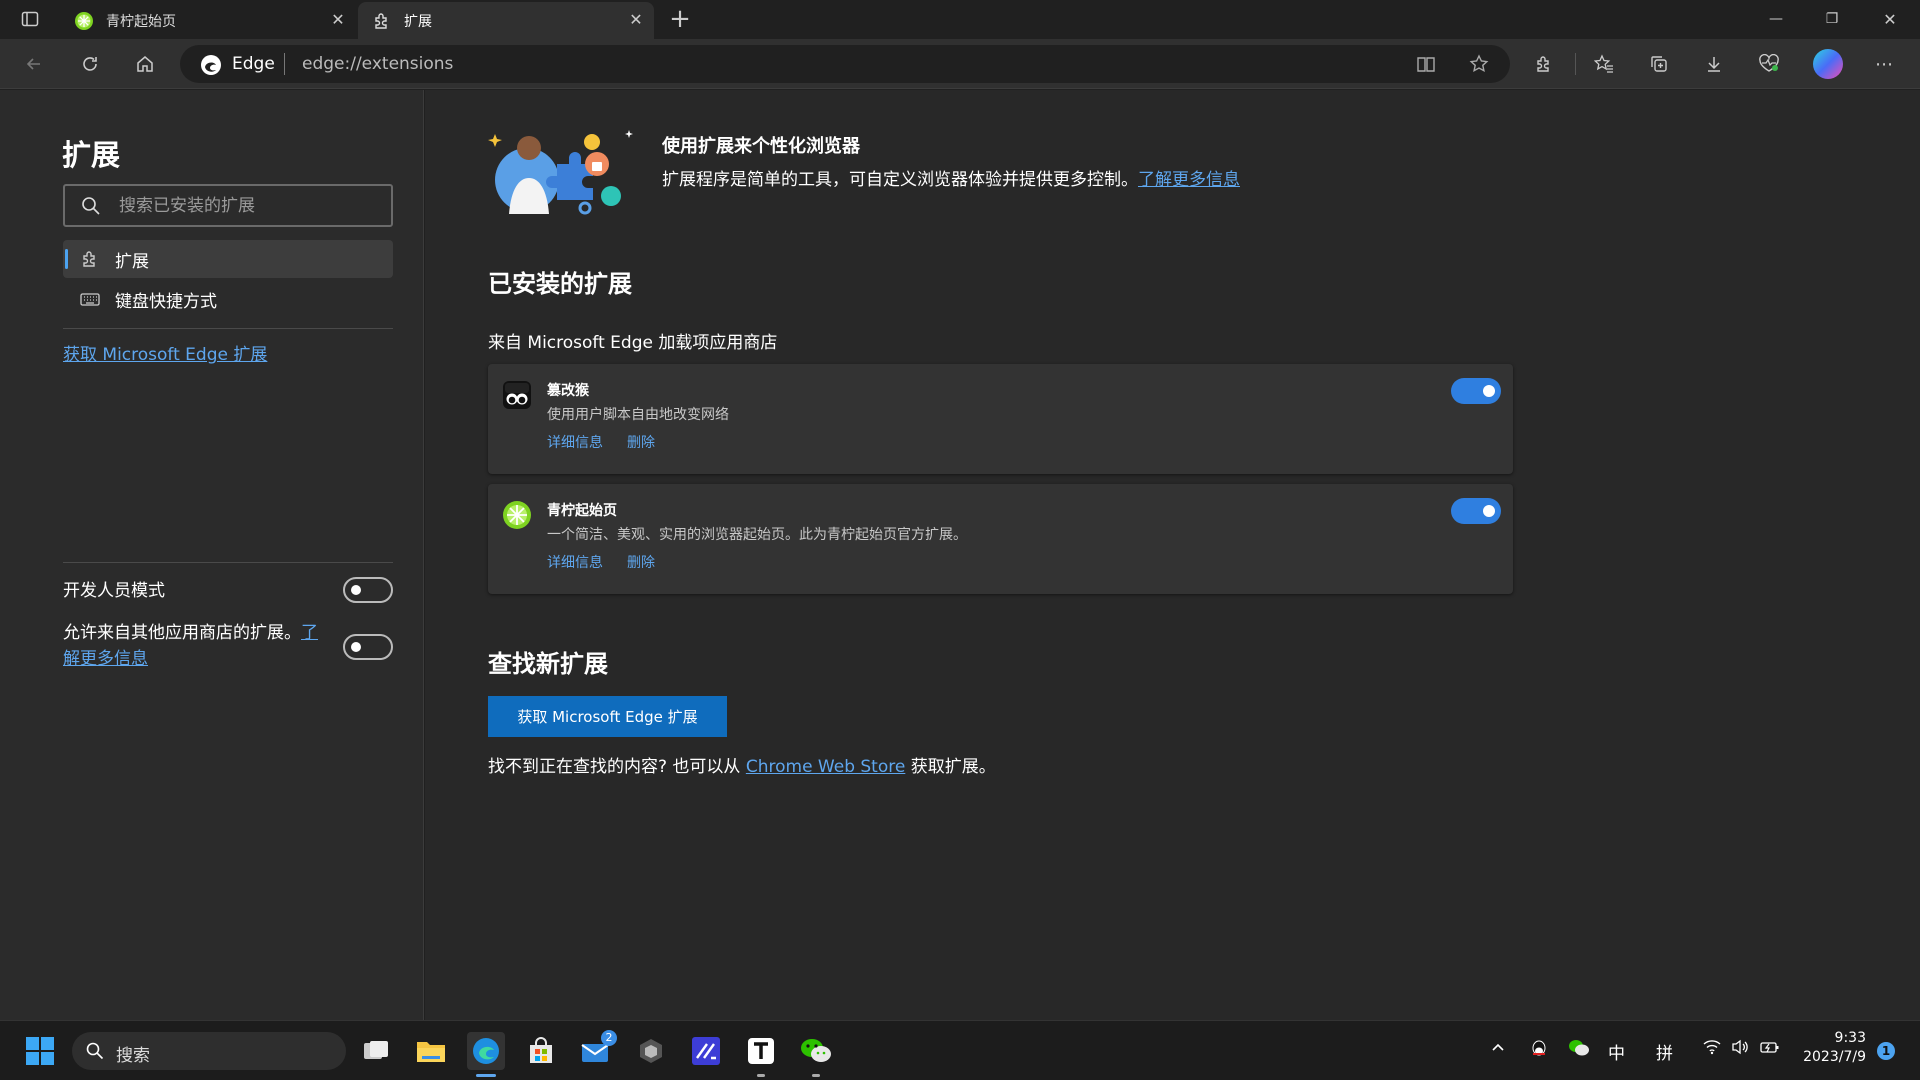 This screenshot has height=1080, width=1920. I want to click on browser-essentials-icon, so click(1769, 64).